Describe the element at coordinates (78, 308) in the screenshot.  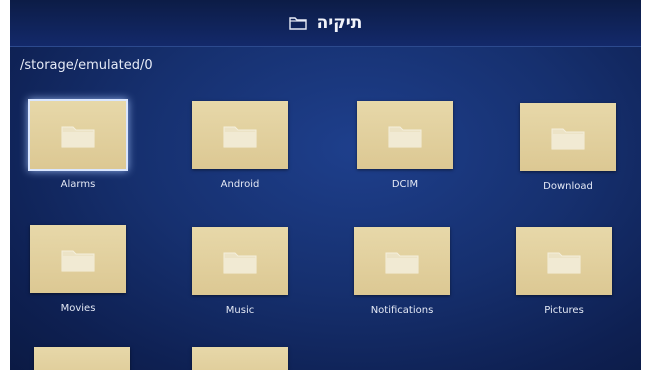
I see `folder-label: Movies` at that location.